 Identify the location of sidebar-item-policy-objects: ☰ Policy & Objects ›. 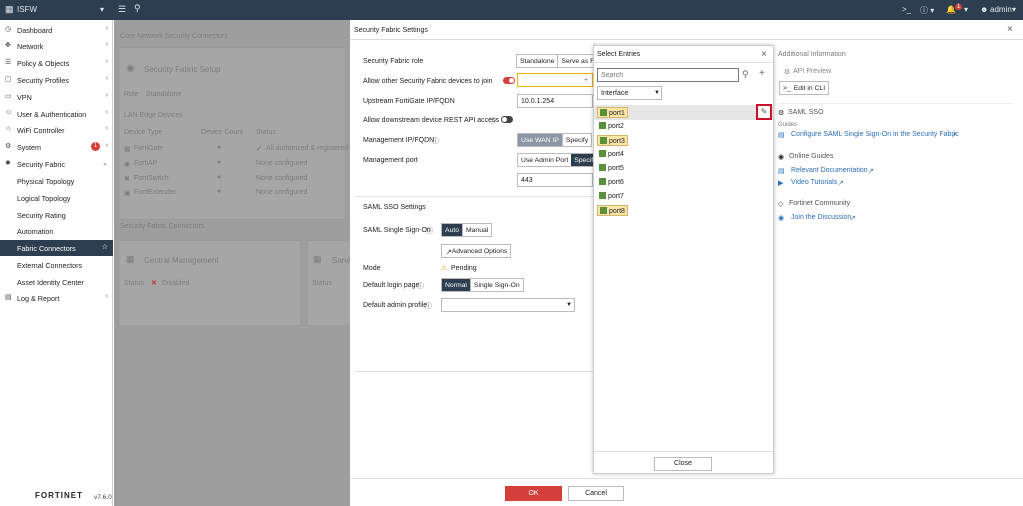
(56, 63).